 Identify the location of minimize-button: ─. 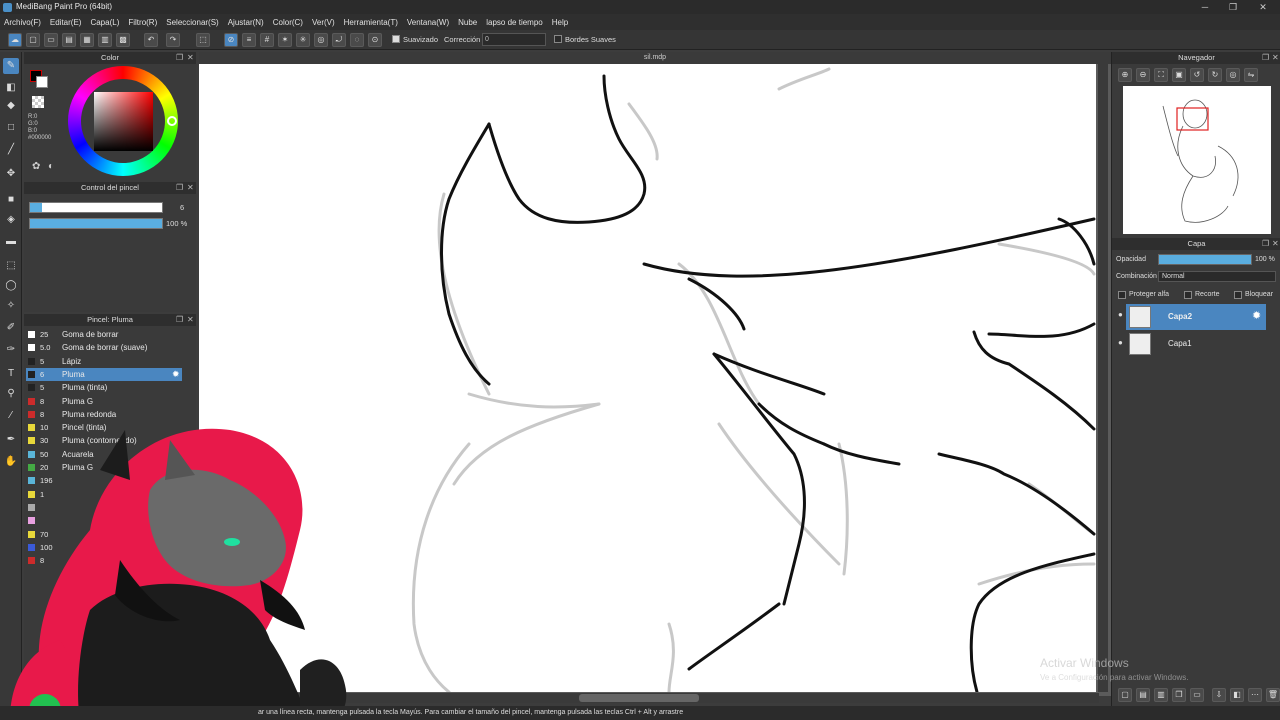
(1205, 7).